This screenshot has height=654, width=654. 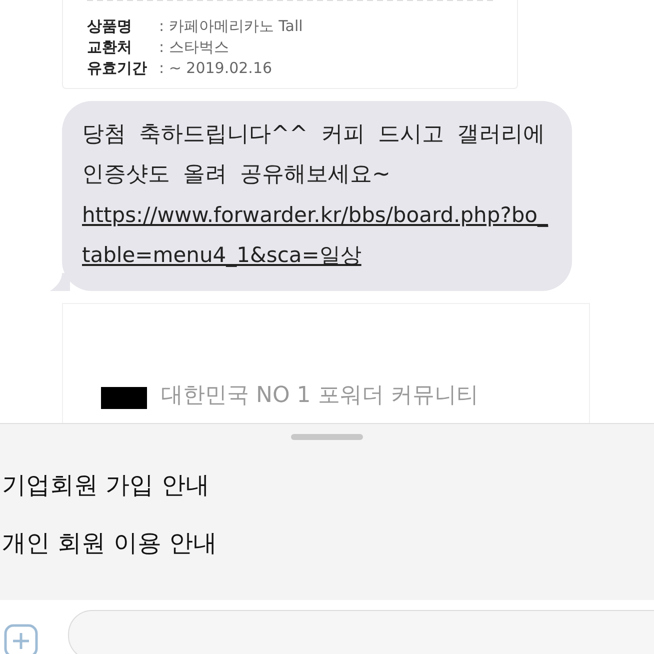 What do you see at coordinates (317, 235) in the screenshot?
I see `message-link: https://www.forwarder.kr/bbs/board.php?bo_table=menu4_1&sca=일상` at bounding box center [317, 235].